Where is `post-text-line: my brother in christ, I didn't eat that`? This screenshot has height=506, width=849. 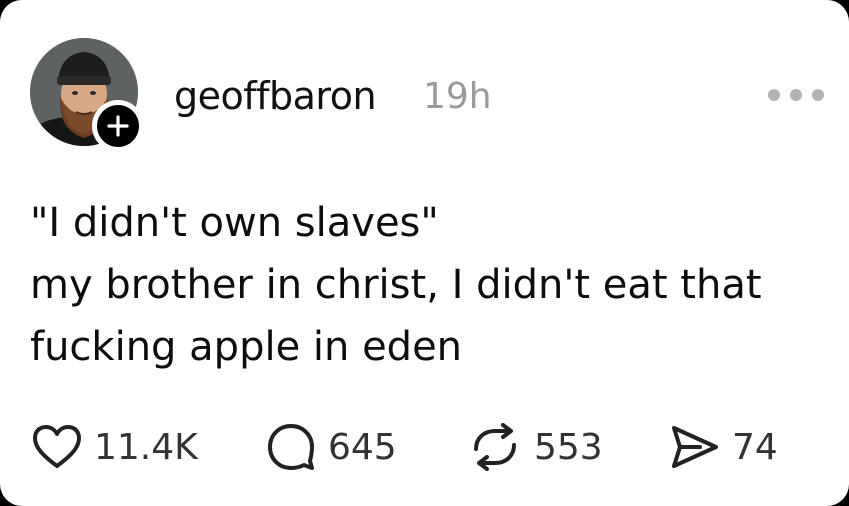
post-text-line: my brother in christ, I didn't eat that is located at coordinates (396, 285).